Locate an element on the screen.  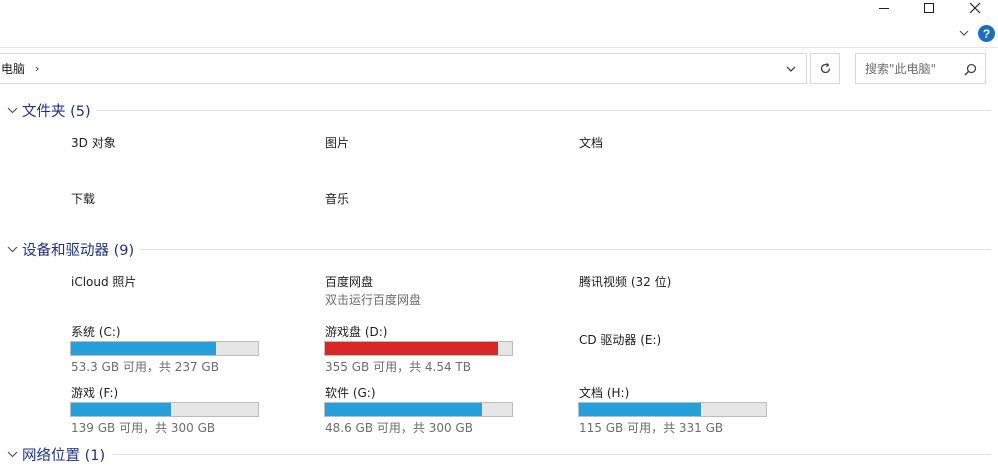
drive-c-label: 系统 (C:) is located at coordinates (96, 331).